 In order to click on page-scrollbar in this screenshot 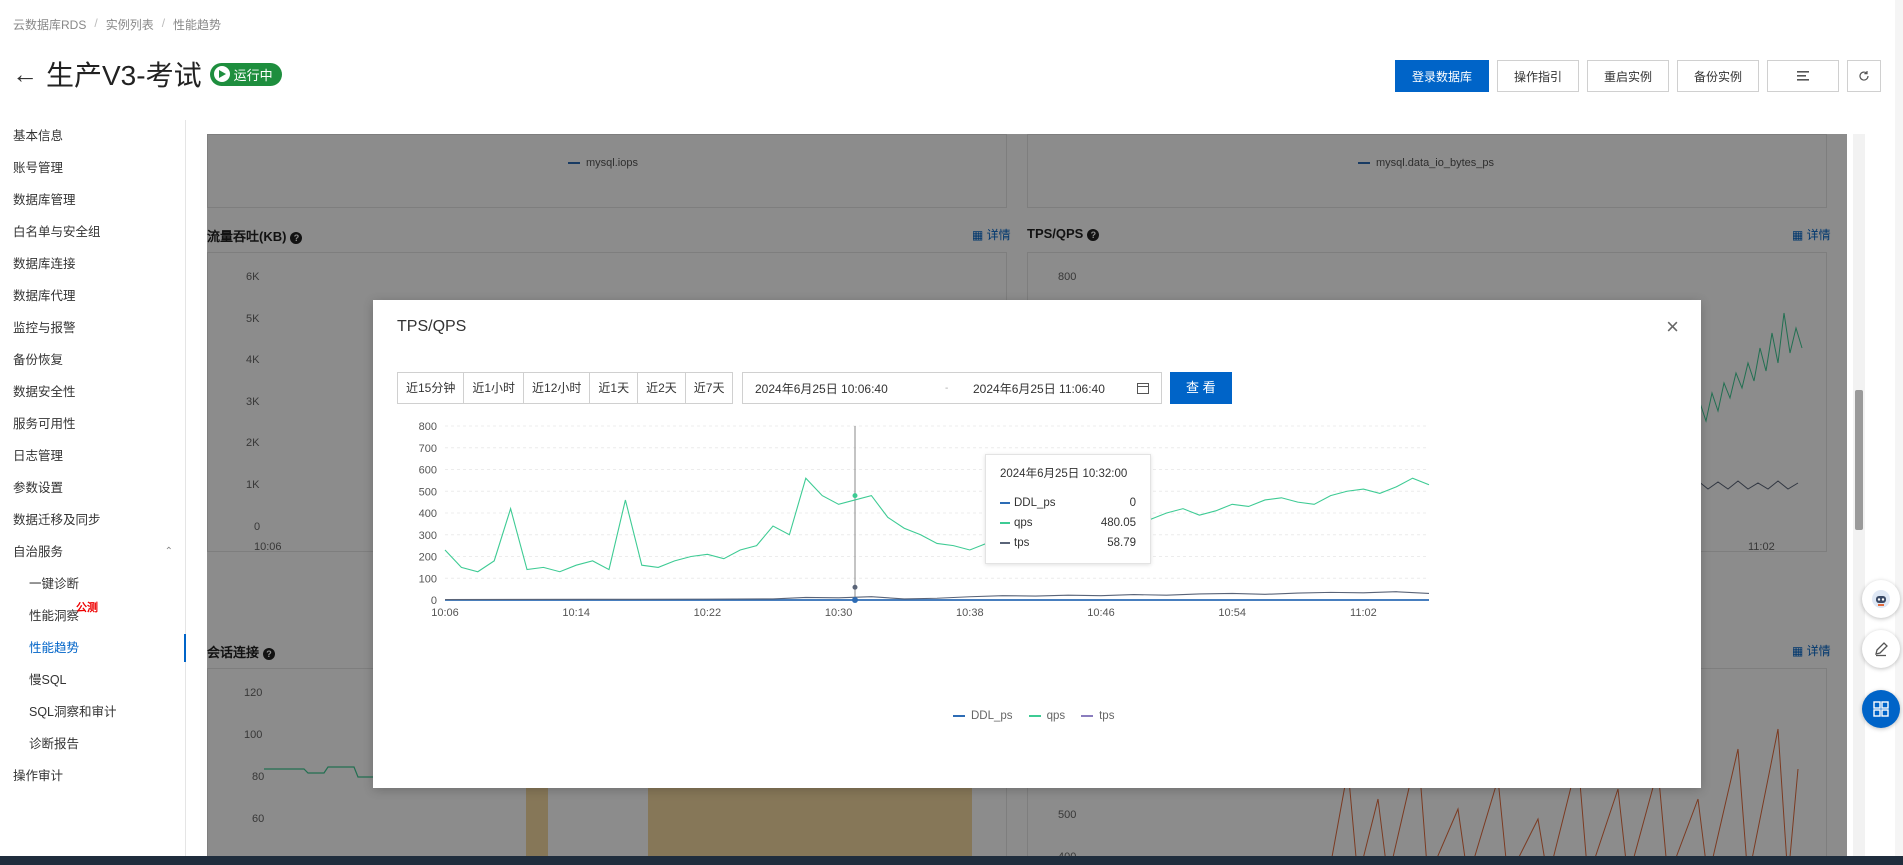, I will do `click(1899, 432)`.